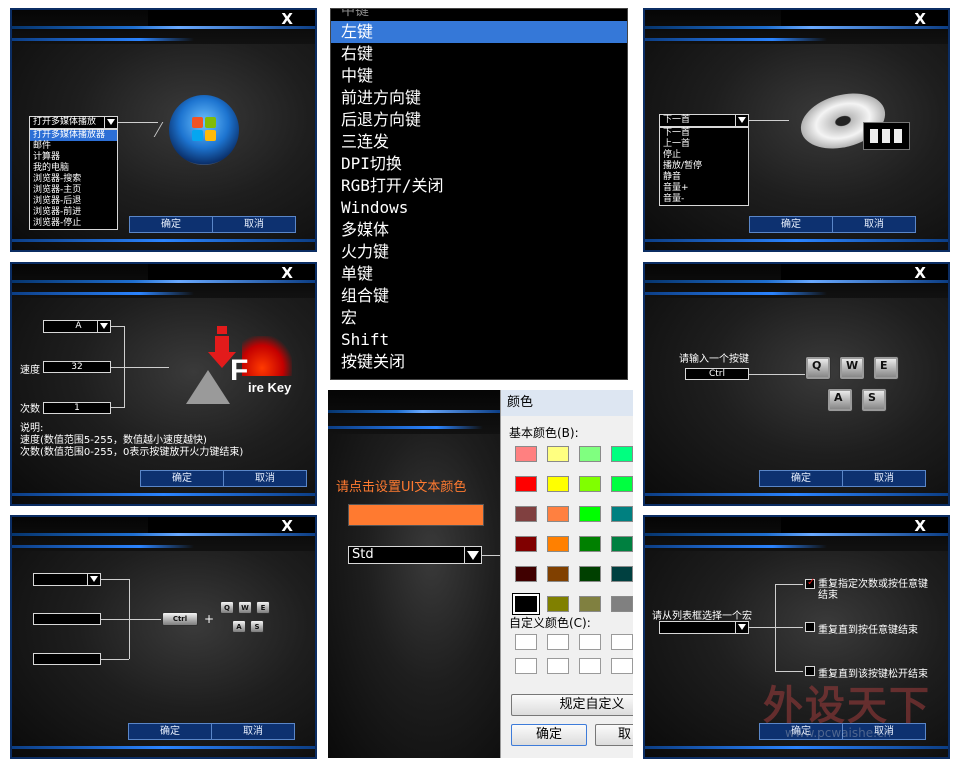 This screenshot has width=960, height=768. I want to click on fire-key-select: A, so click(77, 326).